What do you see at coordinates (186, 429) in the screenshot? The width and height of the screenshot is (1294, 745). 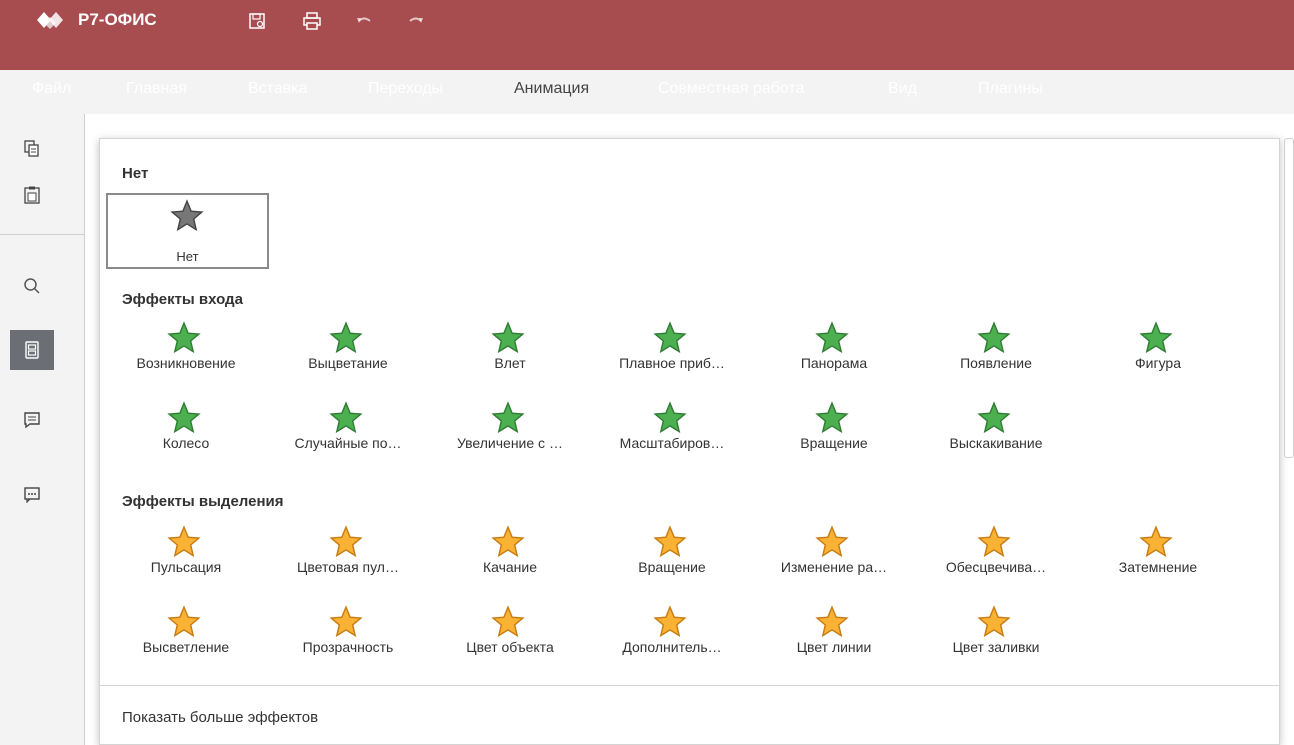 I see `effect-item: Колесо` at bounding box center [186, 429].